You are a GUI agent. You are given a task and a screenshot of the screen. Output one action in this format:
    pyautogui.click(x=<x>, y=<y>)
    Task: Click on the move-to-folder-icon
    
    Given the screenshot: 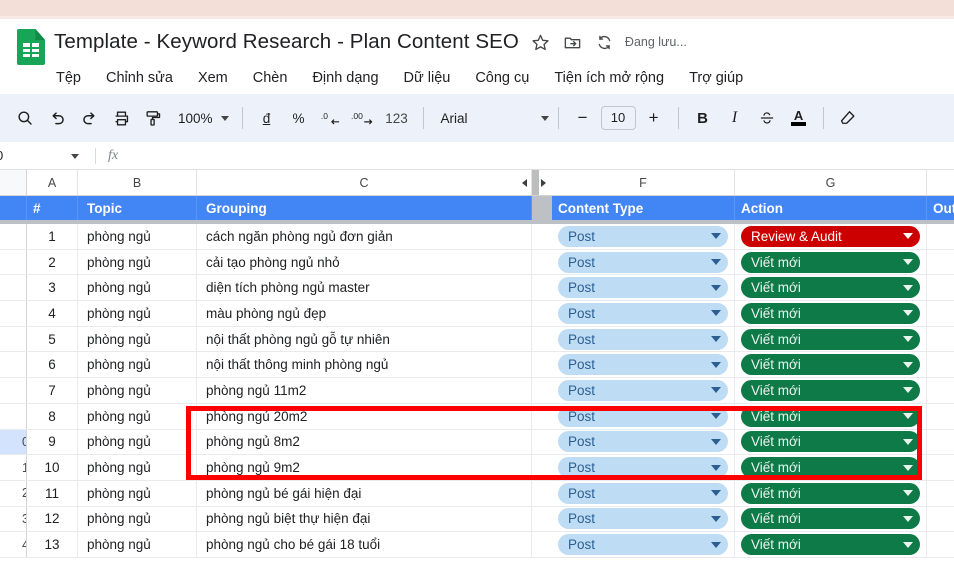 What is the action you would take?
    pyautogui.click(x=573, y=42)
    